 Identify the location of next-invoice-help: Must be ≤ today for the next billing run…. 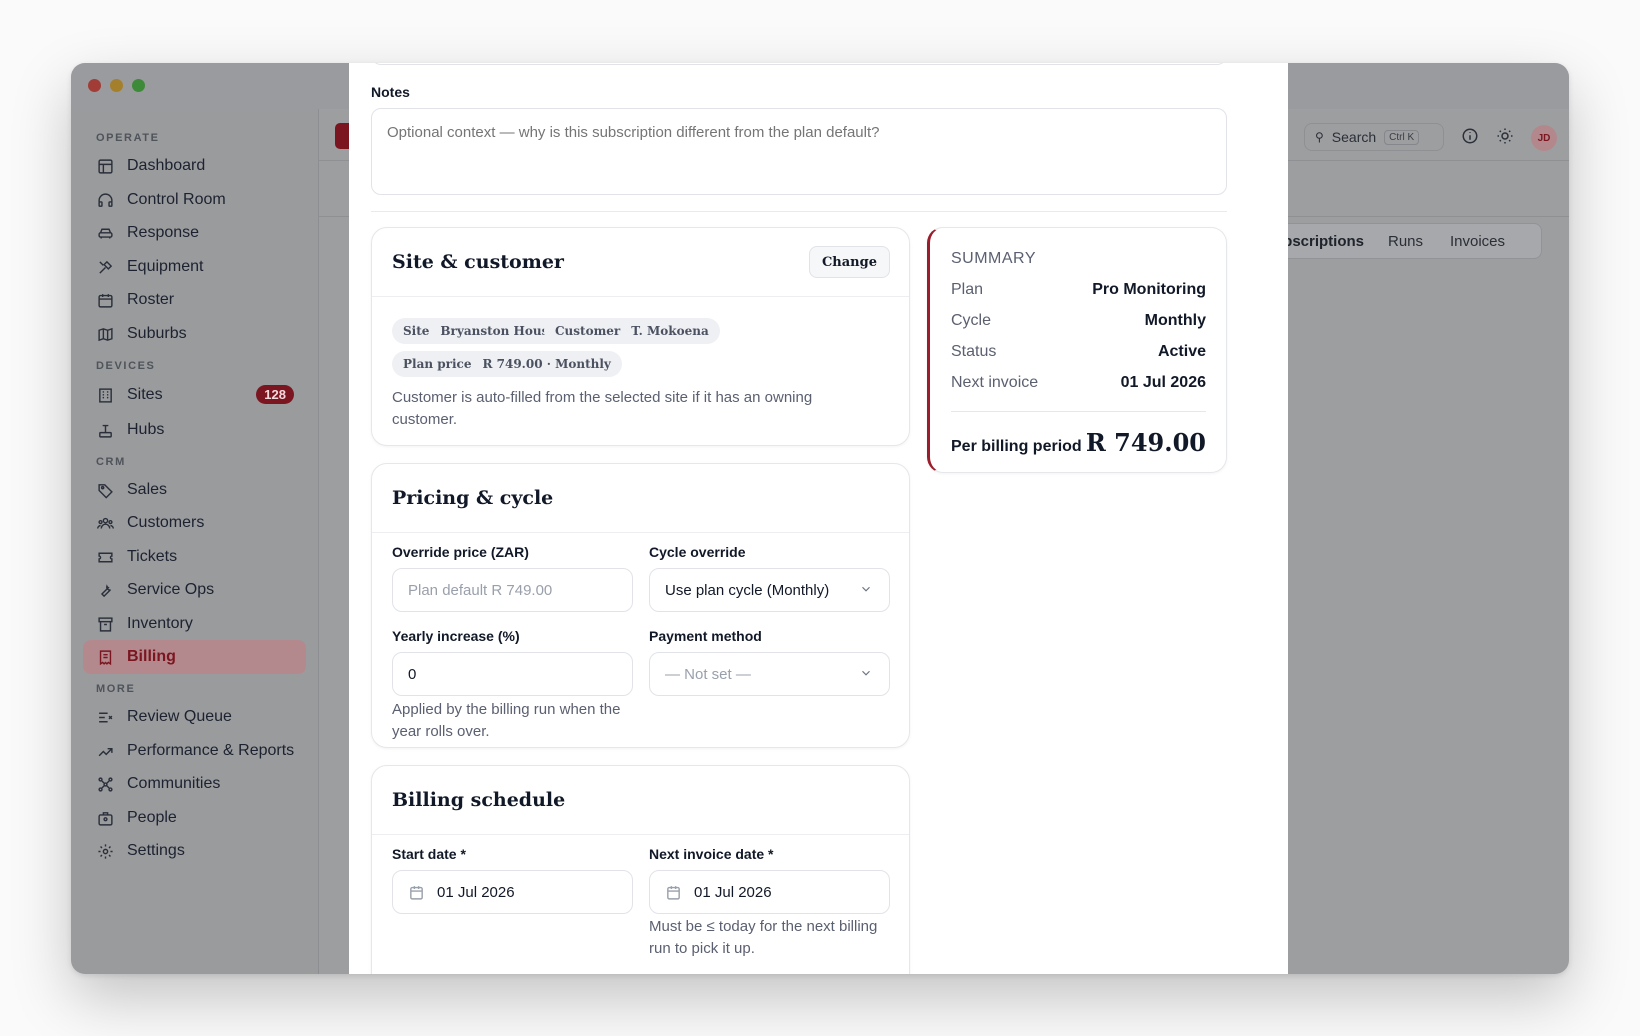
(763, 937).